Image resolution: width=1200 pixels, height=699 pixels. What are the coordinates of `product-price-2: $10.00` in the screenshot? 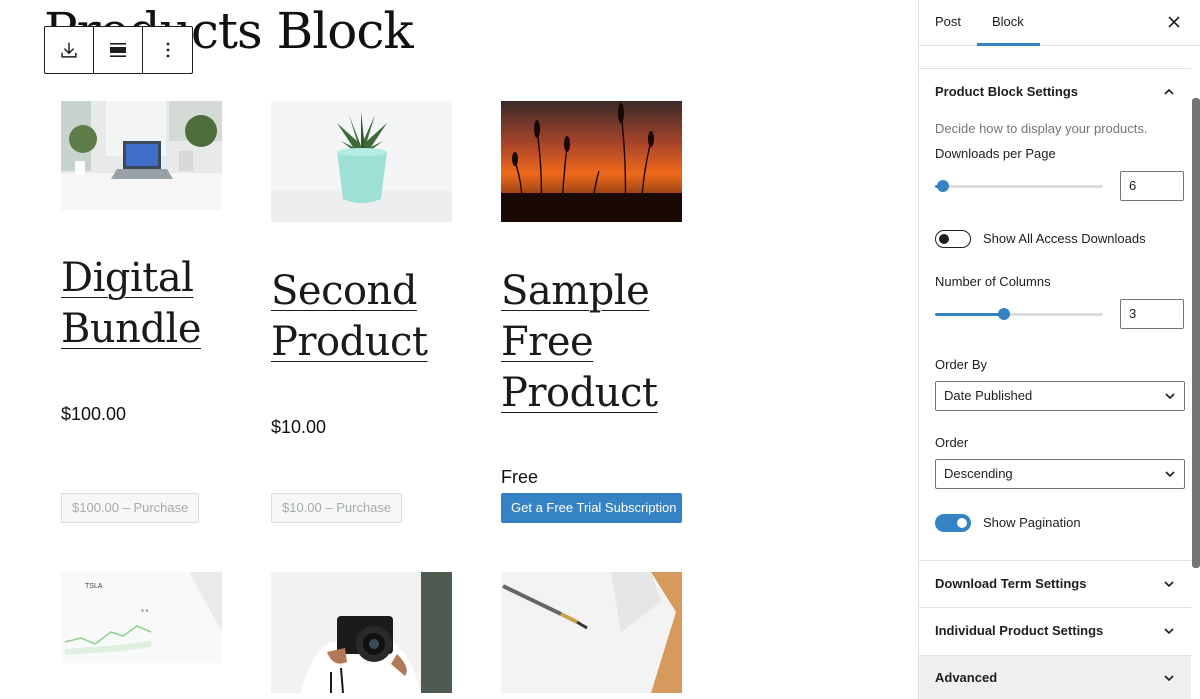 It's located at (299, 427).